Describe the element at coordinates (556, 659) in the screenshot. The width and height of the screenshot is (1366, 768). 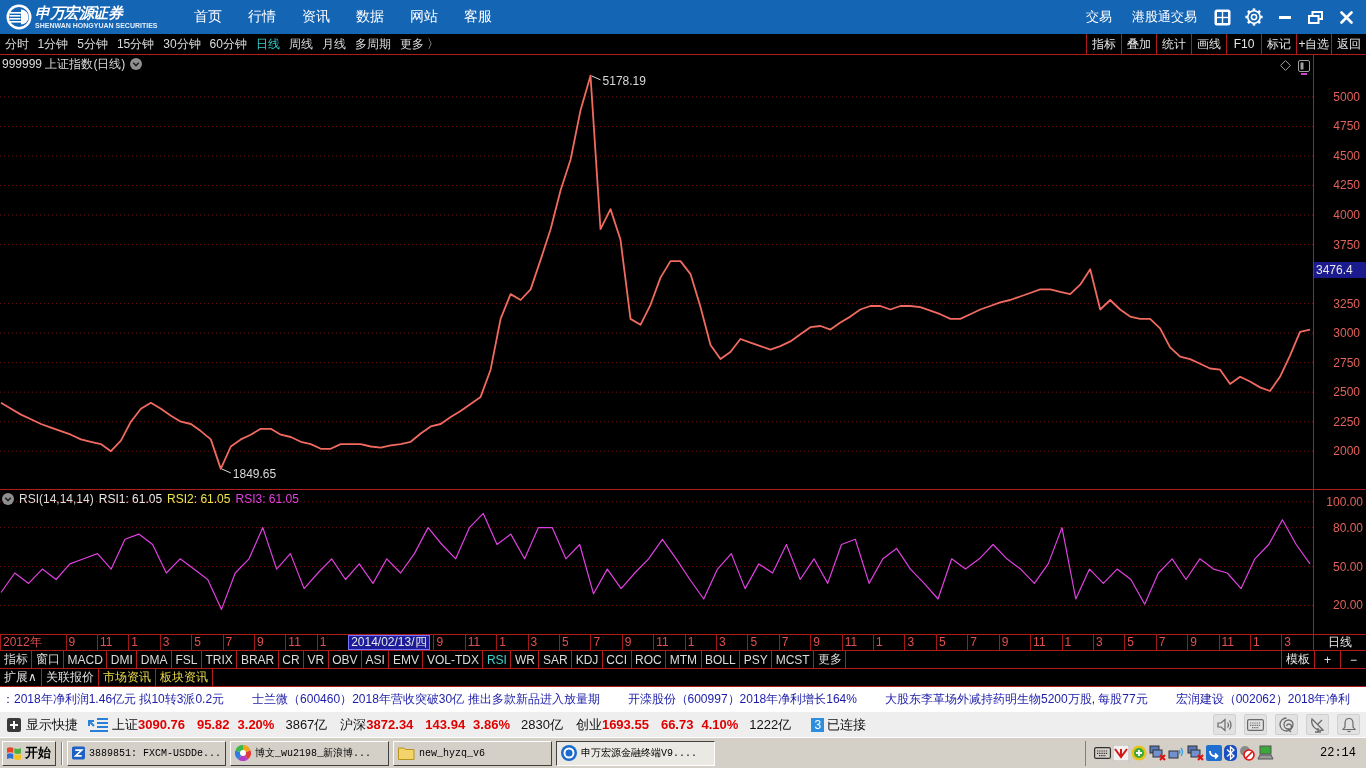
I see `indicator-tab: SAR` at that location.